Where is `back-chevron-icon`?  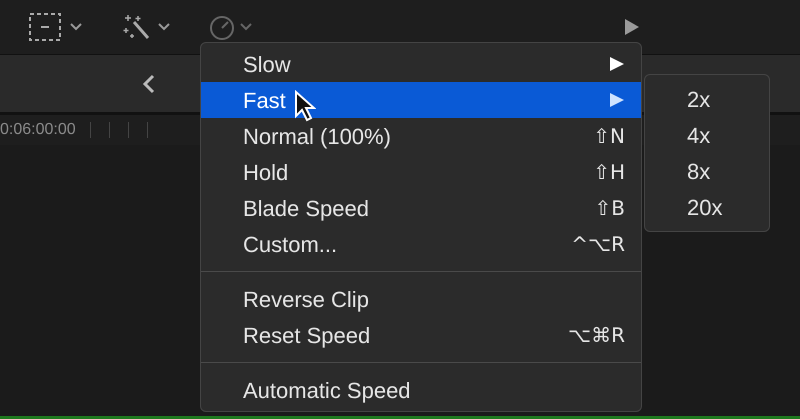
back-chevron-icon is located at coordinates (149, 84).